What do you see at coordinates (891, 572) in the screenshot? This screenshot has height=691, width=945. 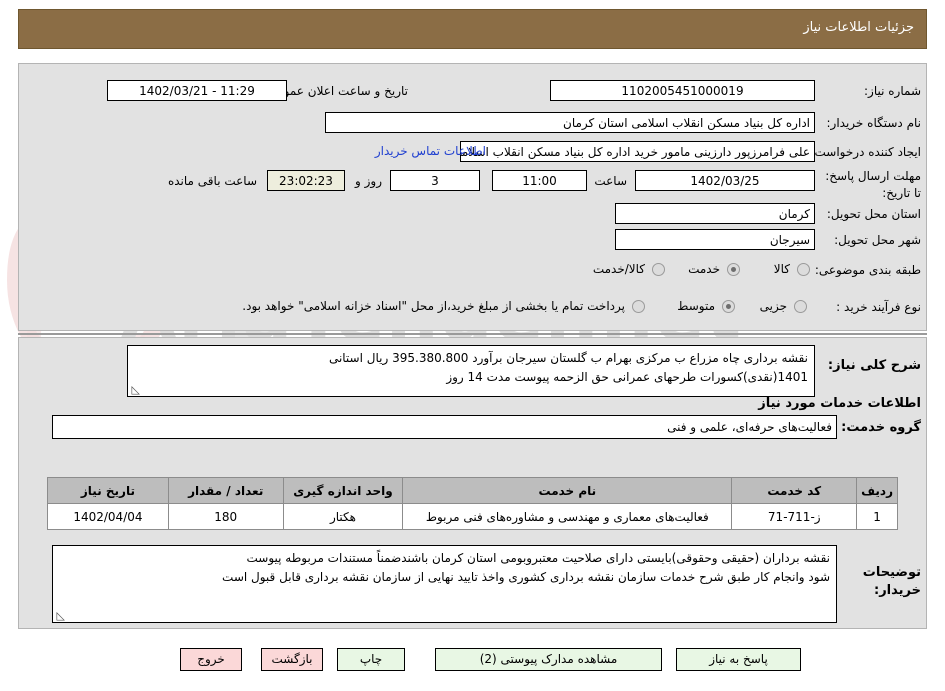 I see `buyer-notes-label-1: توضیحات` at bounding box center [891, 572].